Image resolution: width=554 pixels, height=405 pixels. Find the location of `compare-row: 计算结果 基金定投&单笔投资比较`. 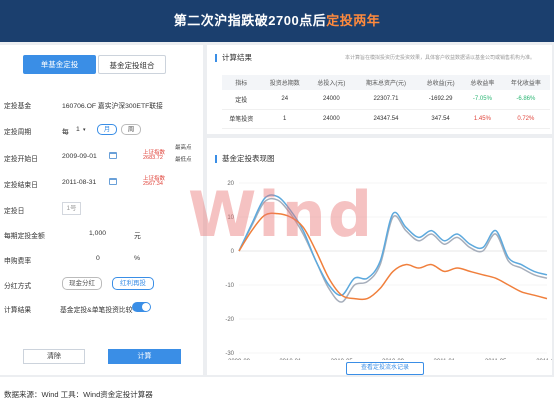

compare-row: 计算结果 基金定投&单笔投资比较 is located at coordinates (101, 309).